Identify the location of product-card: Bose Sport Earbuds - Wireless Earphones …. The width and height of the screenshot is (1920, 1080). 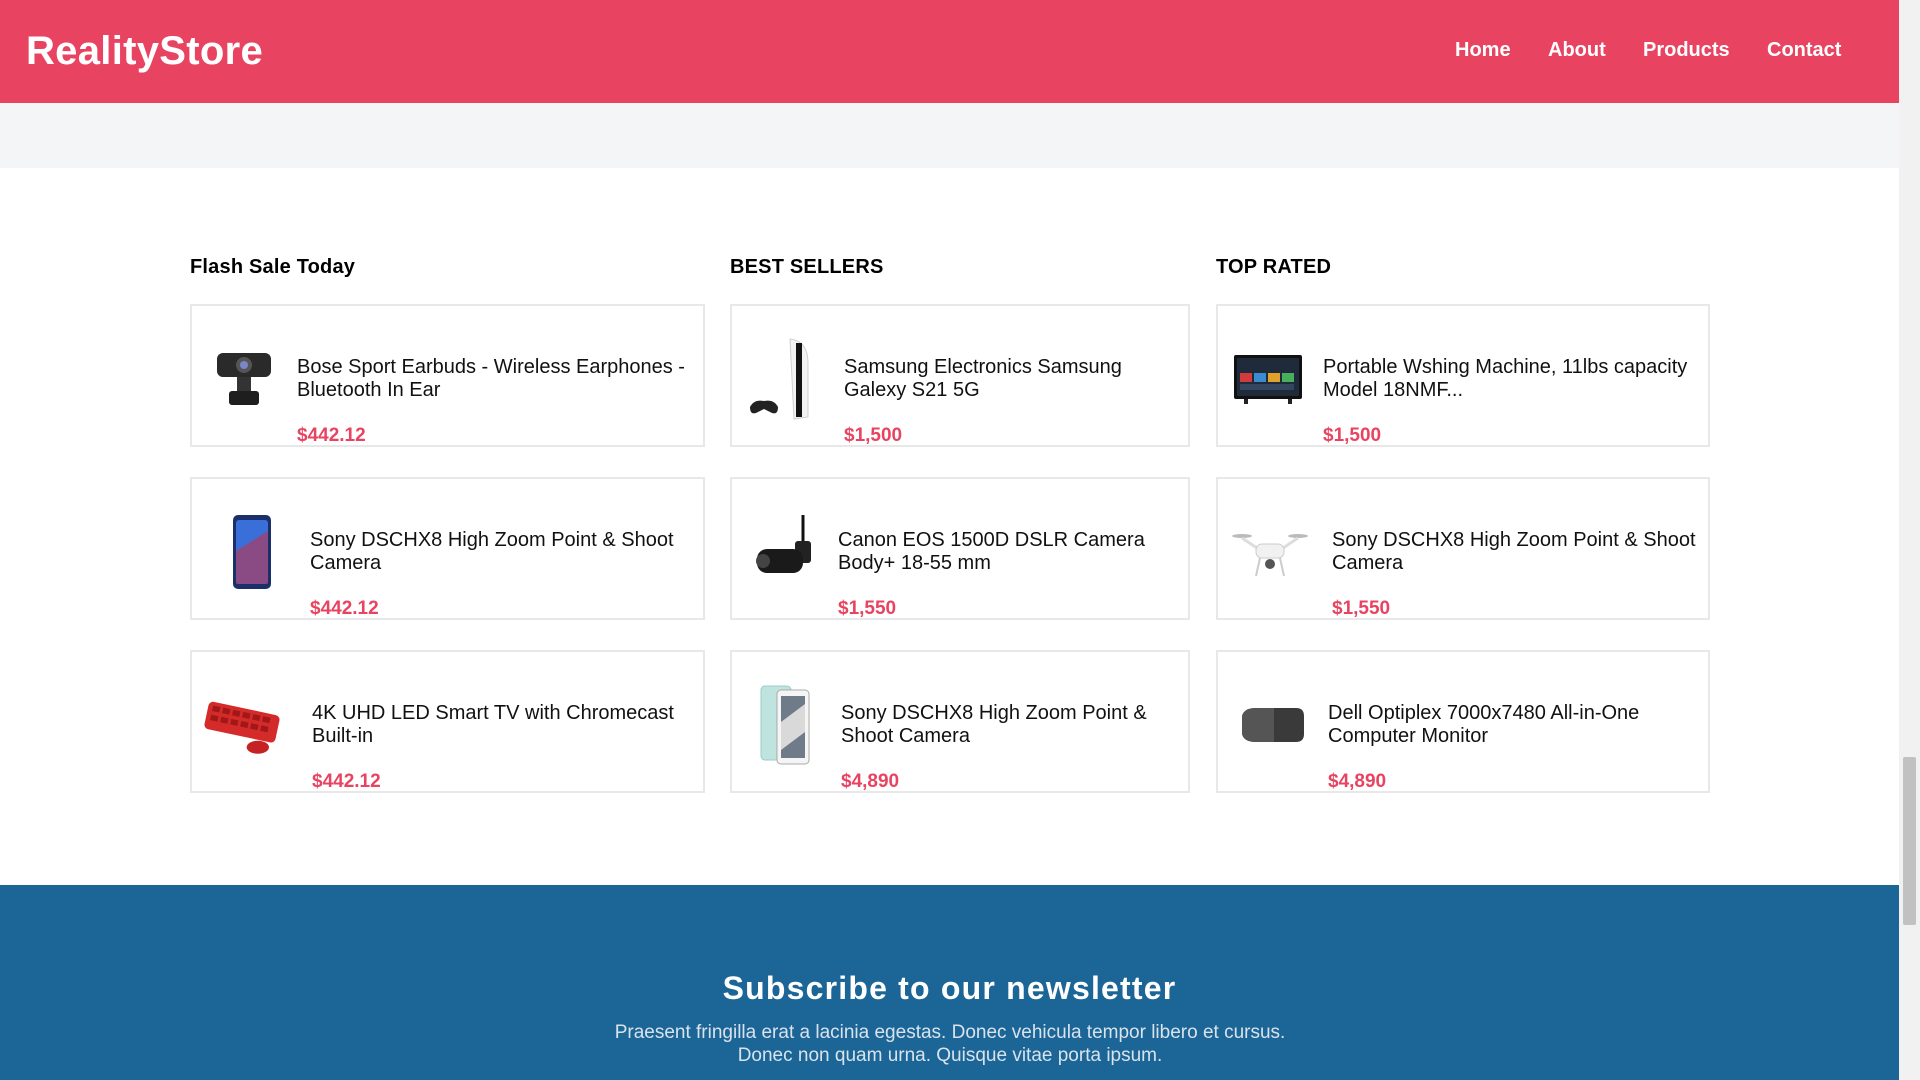
(447, 375).